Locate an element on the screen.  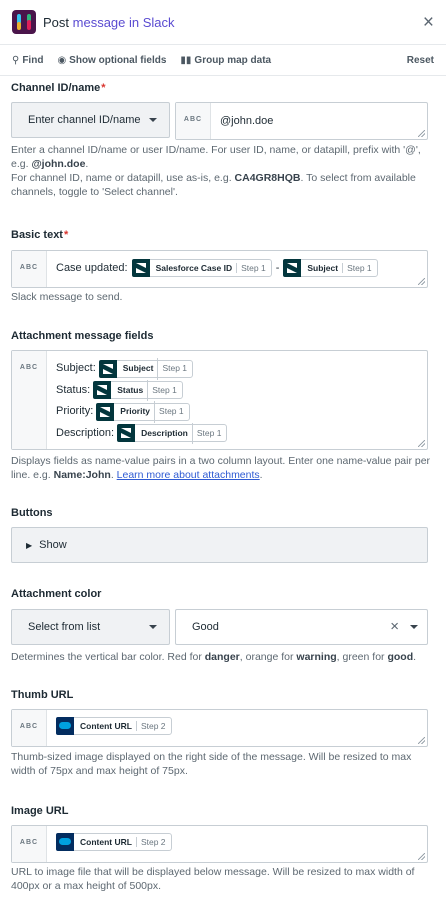
close-button: × is located at coordinates (428, 22).